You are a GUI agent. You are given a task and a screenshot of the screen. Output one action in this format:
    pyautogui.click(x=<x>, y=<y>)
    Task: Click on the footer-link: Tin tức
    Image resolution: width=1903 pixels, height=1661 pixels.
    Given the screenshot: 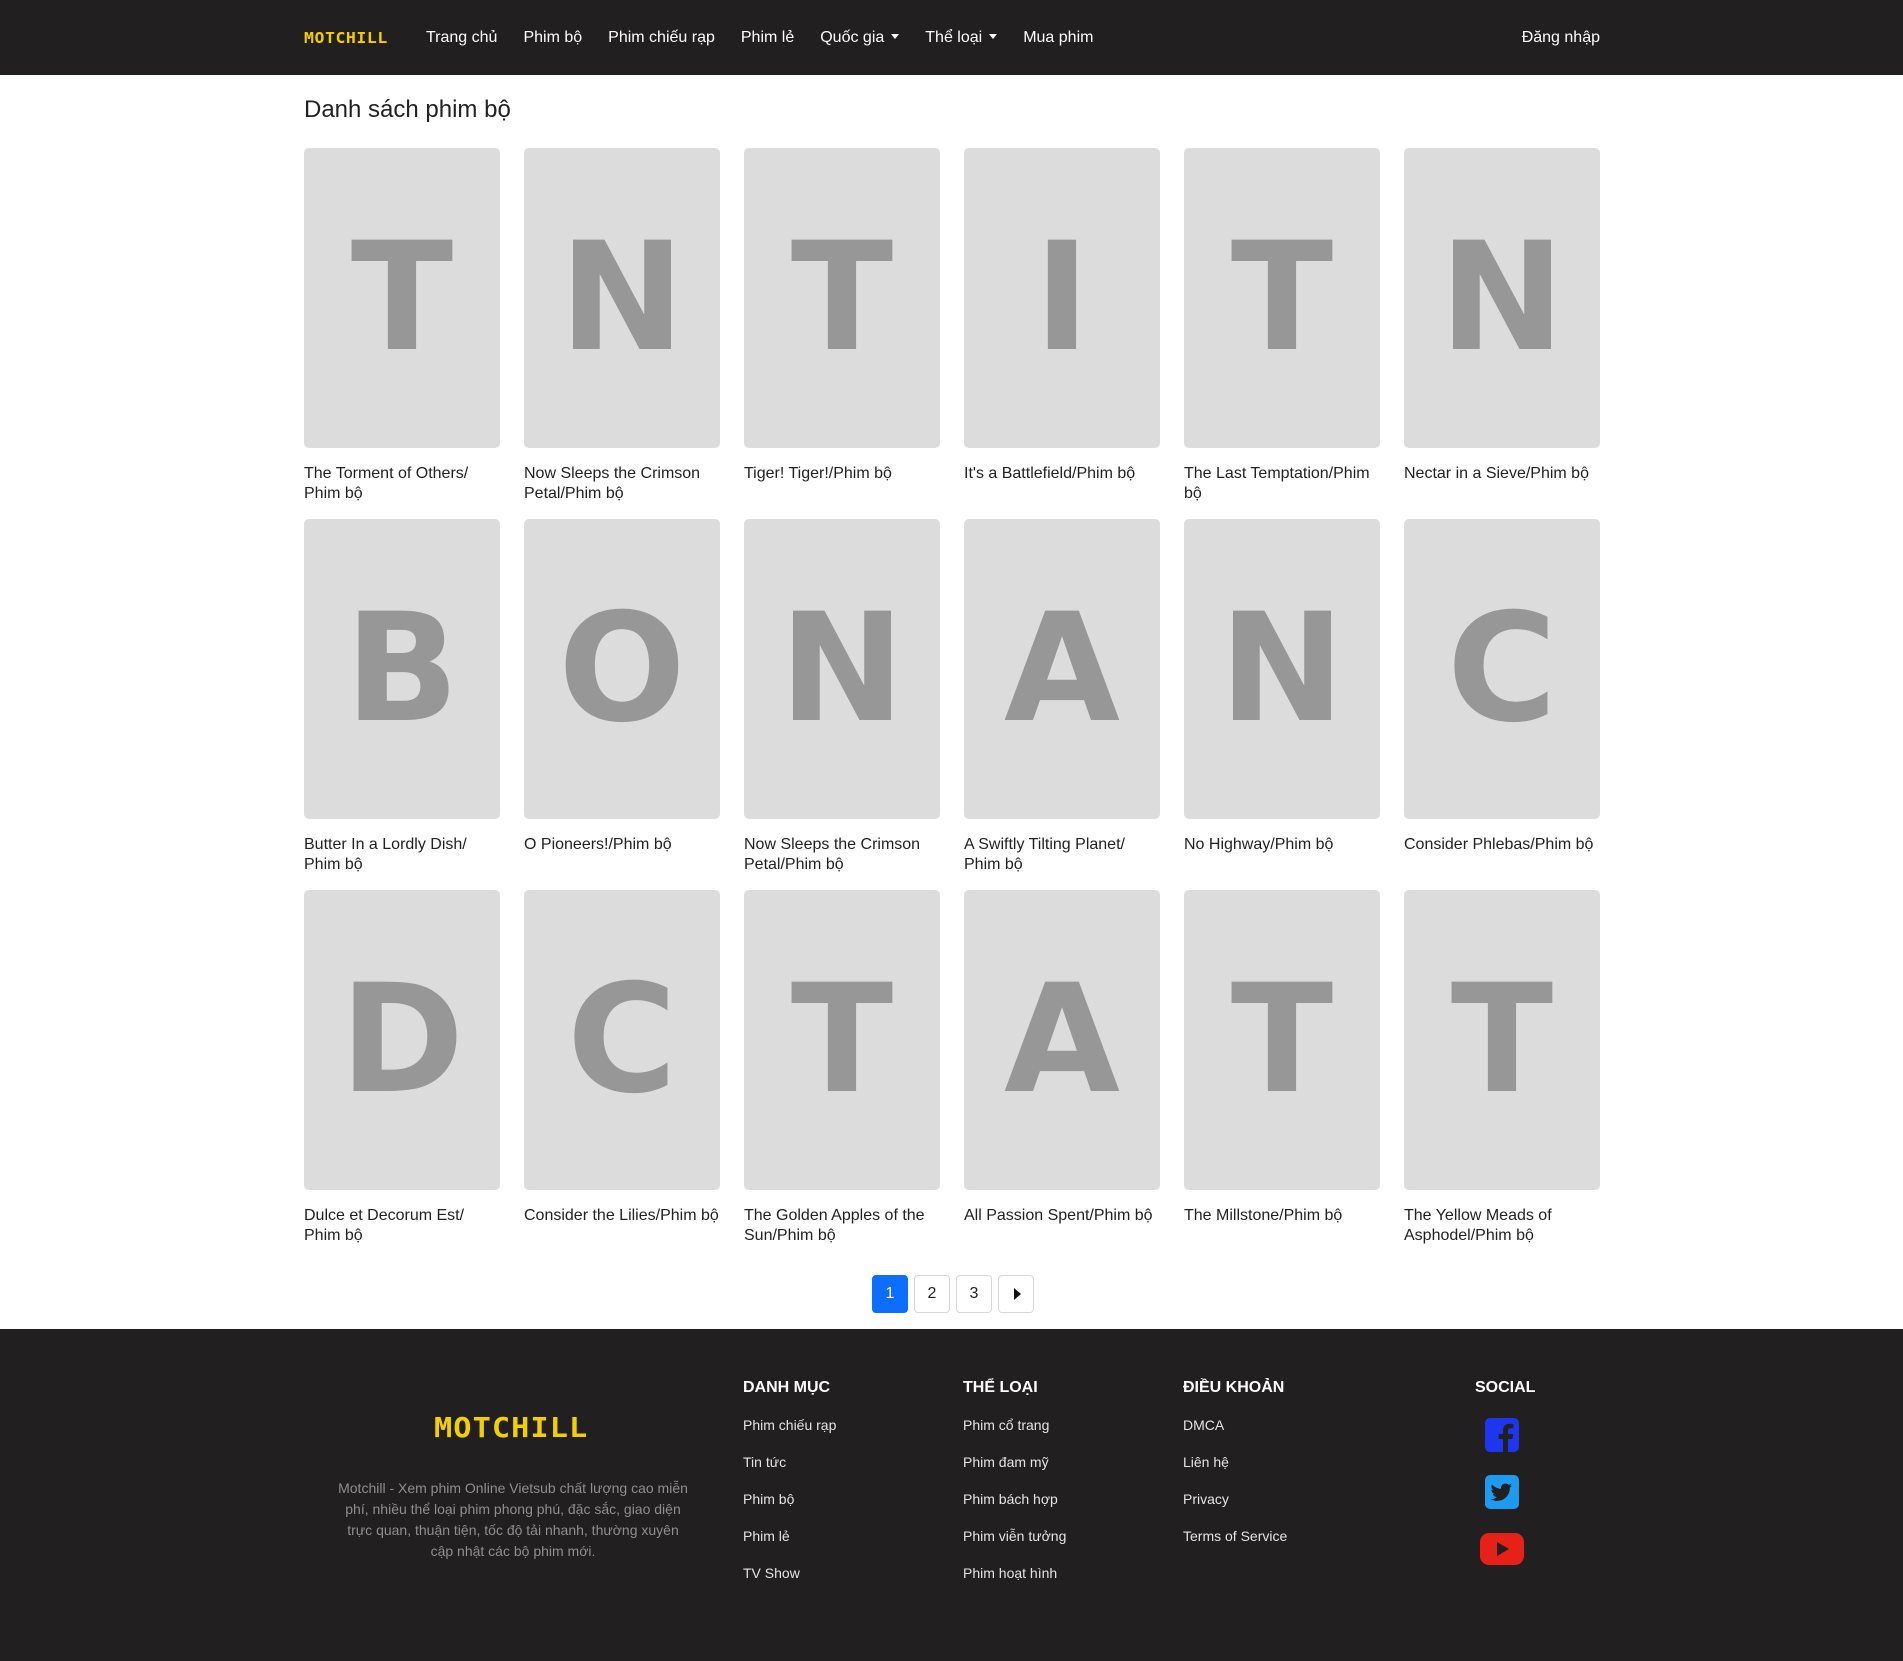 What is the action you would take?
    pyautogui.click(x=789, y=1471)
    